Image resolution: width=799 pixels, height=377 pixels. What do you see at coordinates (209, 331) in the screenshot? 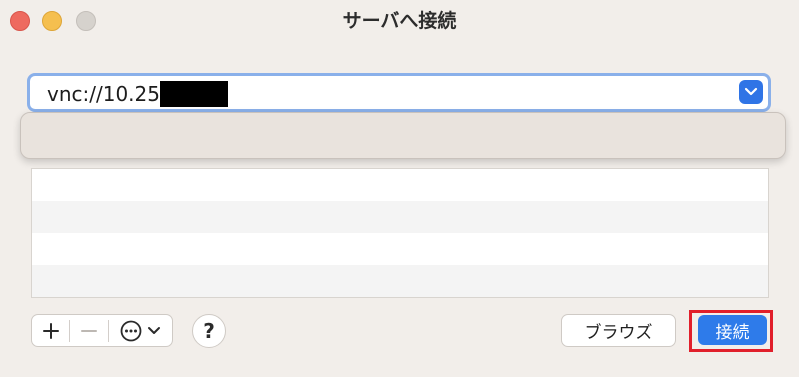
I see `help-button: ?` at bounding box center [209, 331].